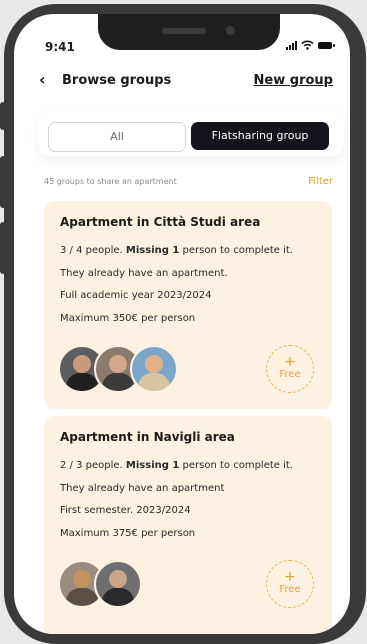 This screenshot has height=644, width=367. What do you see at coordinates (291, 45) in the screenshot?
I see `signal-icon` at bounding box center [291, 45].